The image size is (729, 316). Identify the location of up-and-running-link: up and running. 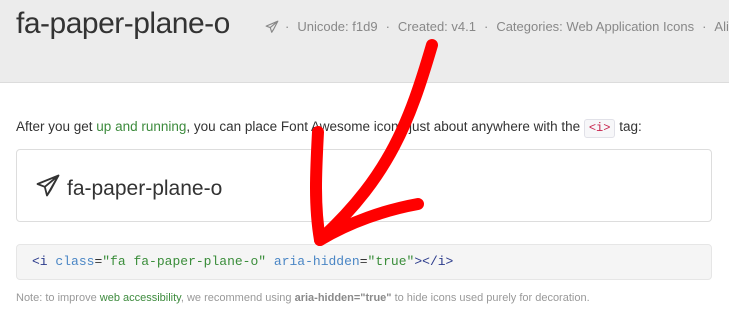
(141, 126).